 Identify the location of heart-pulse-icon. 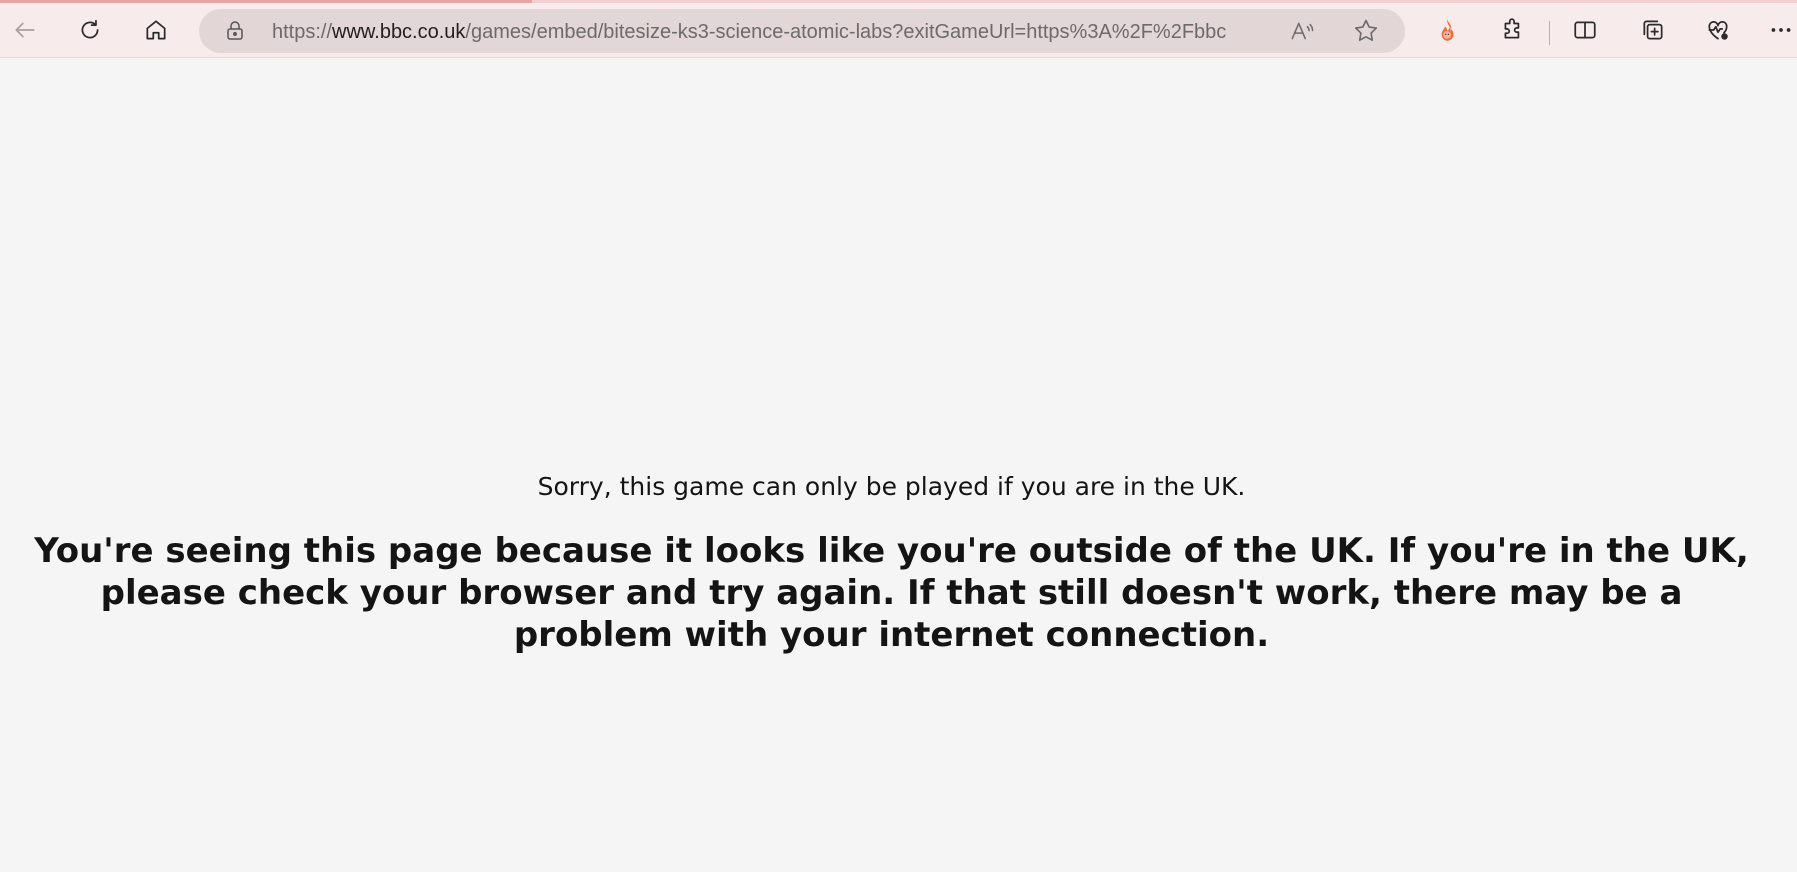
(1718, 30).